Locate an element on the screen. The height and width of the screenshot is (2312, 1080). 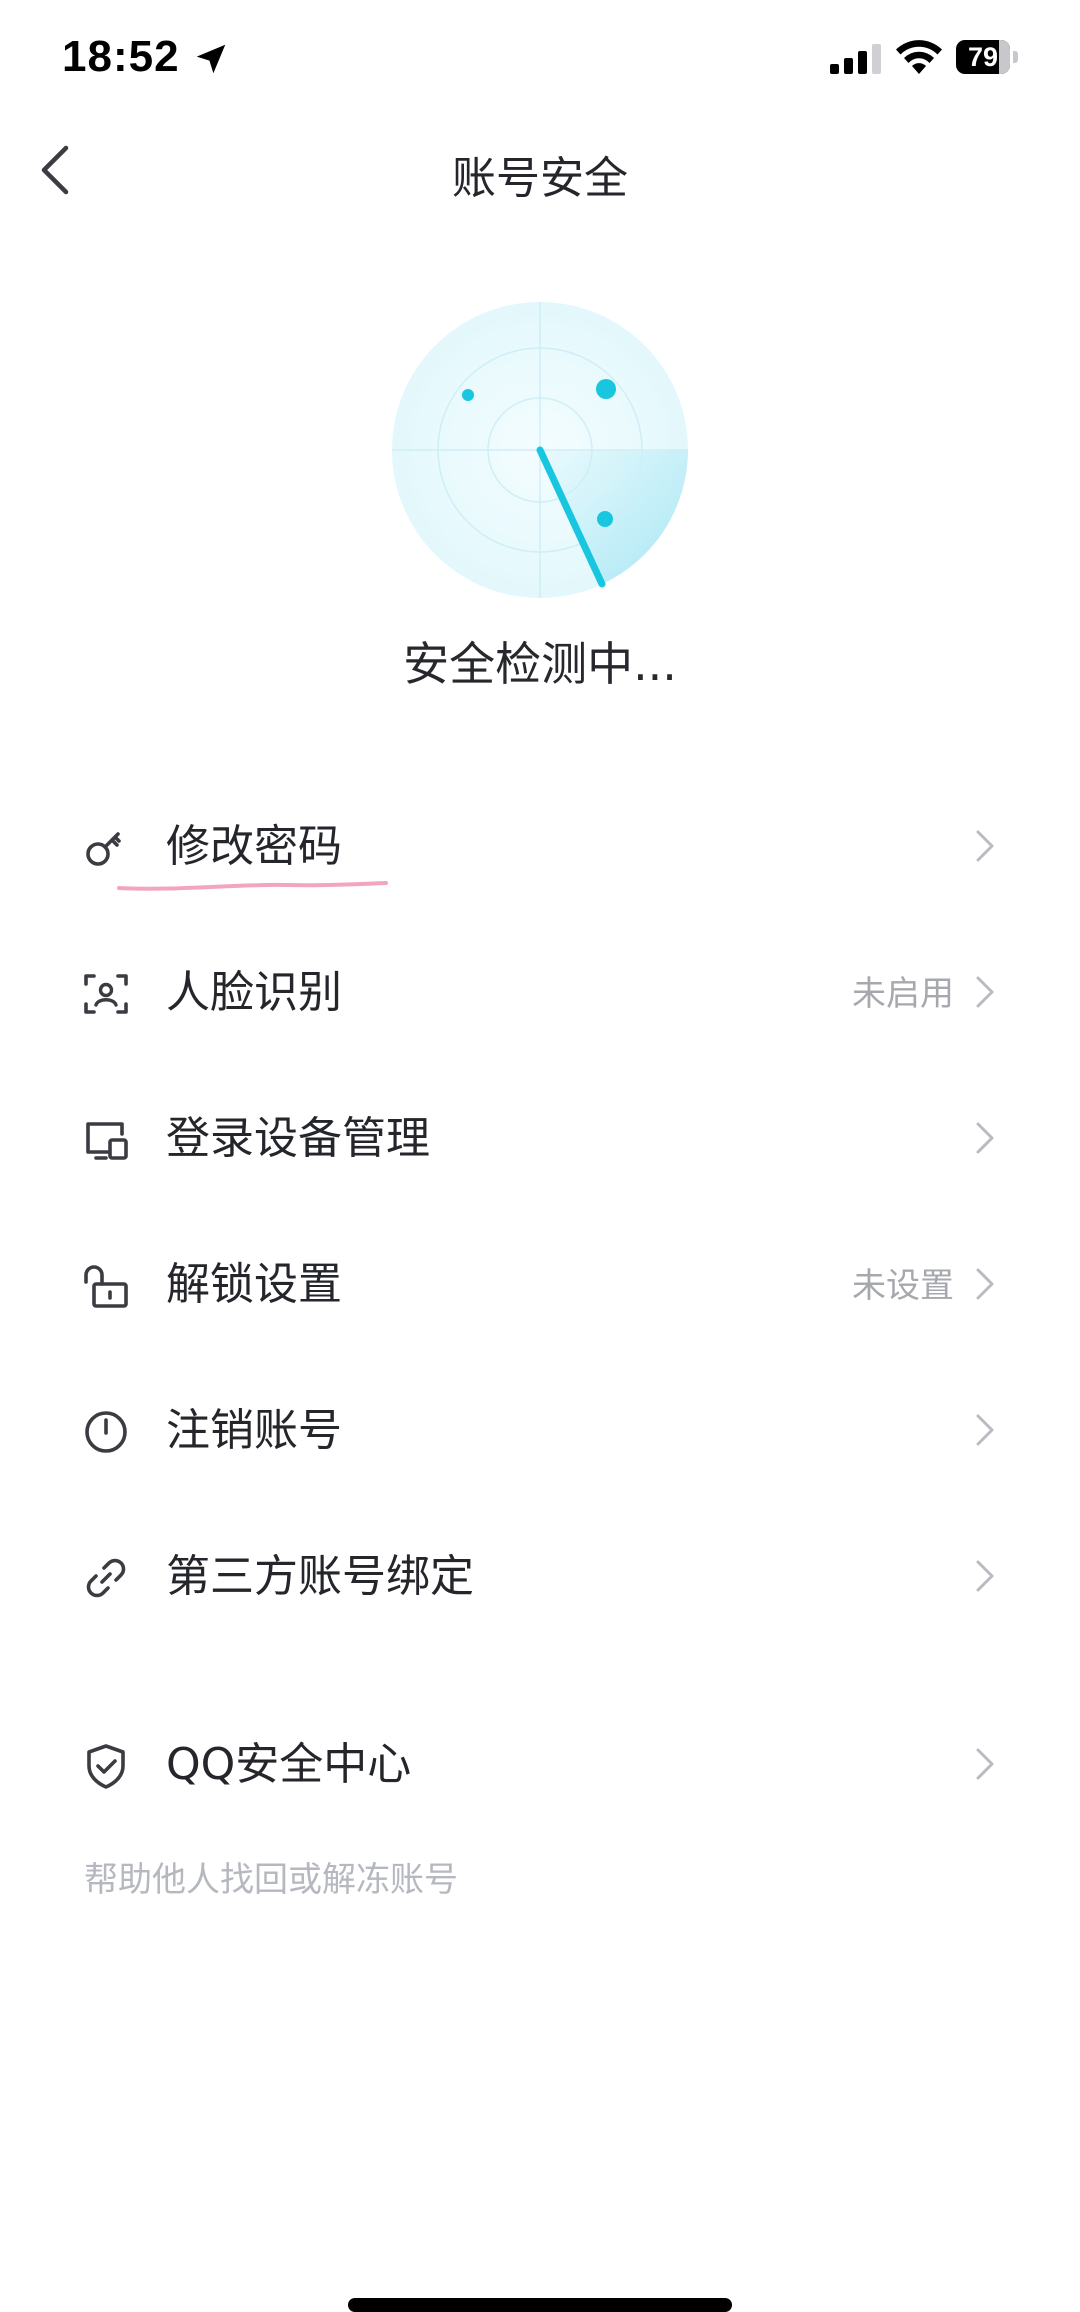
unlock-icon is located at coordinates (106, 1286).